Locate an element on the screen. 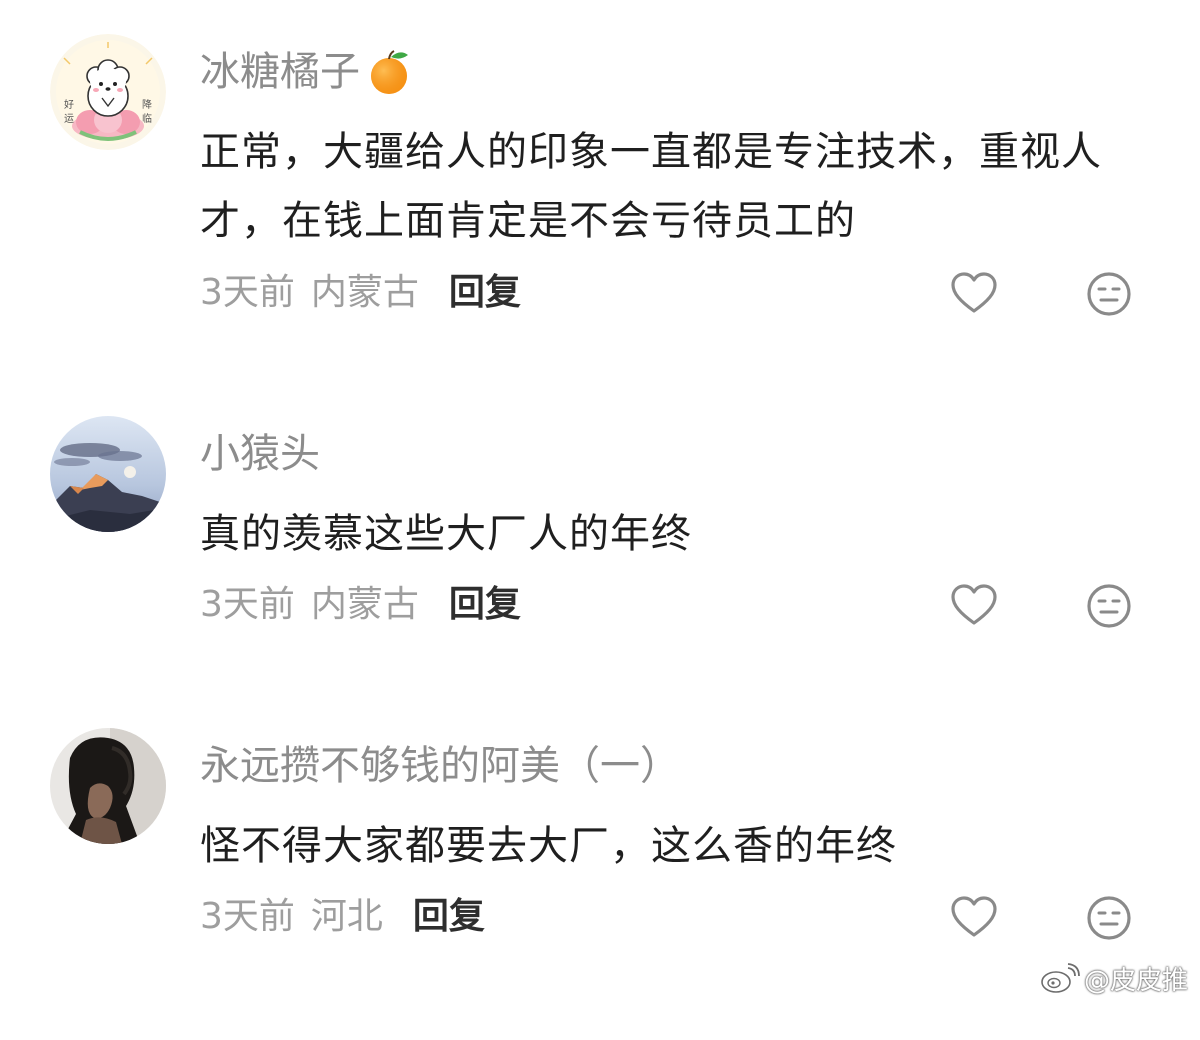  user-avatar: 好 运 降 临 is located at coordinates (108, 92).